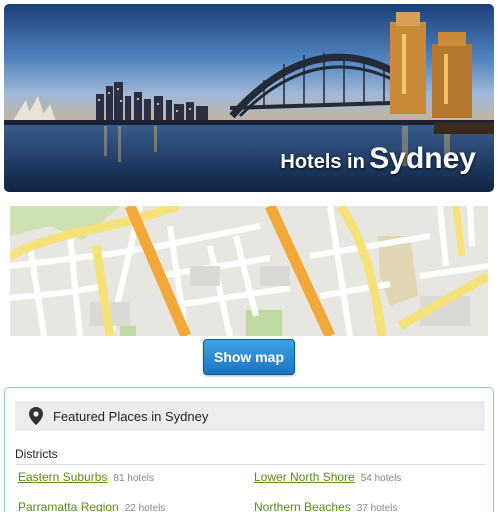 The width and height of the screenshot is (498, 512). I want to click on title-prefix: Hotels in, so click(322, 162).